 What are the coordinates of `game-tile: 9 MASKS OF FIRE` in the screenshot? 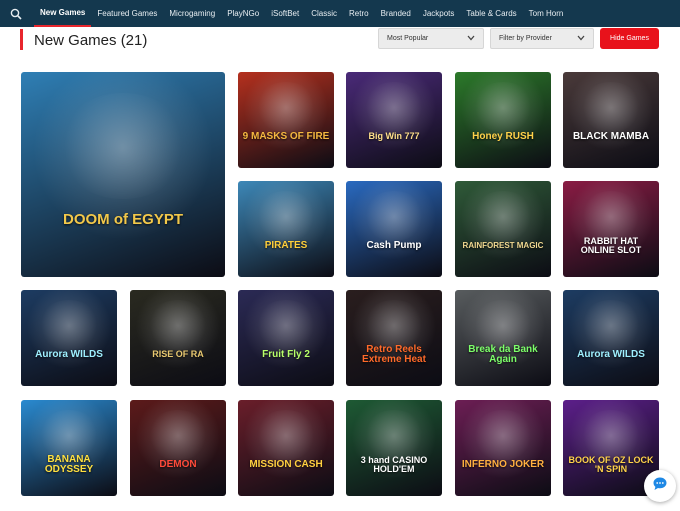 It's located at (286, 120).